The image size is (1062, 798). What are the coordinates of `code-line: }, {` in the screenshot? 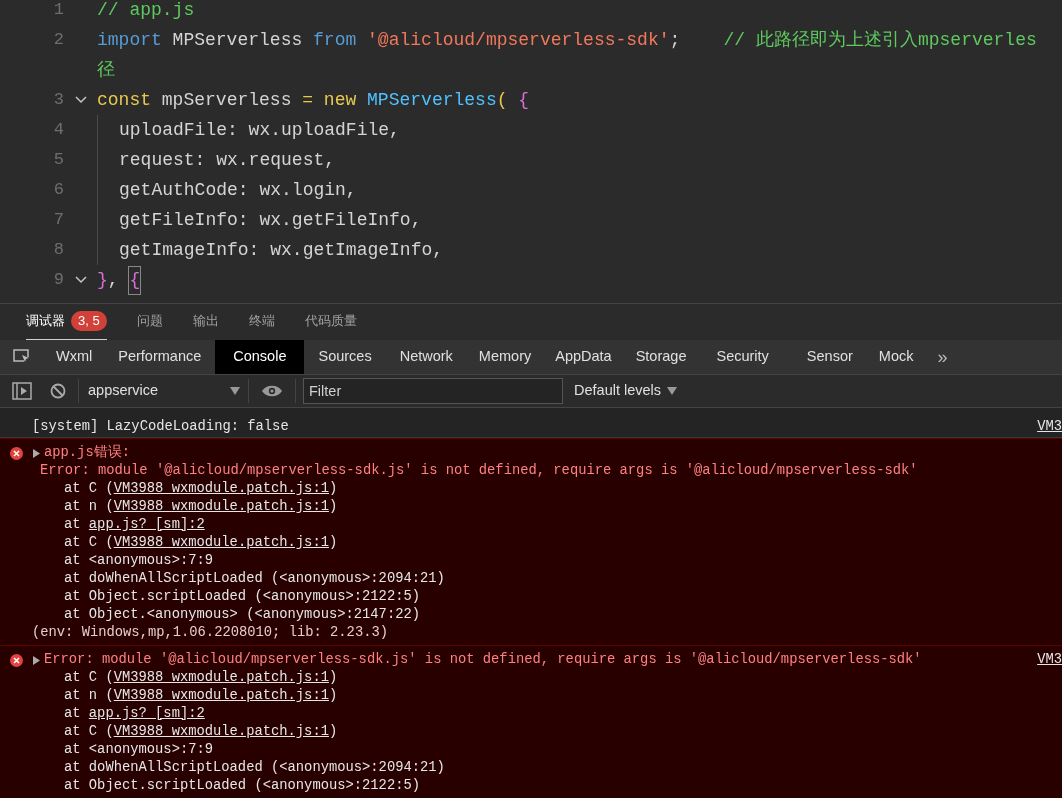 It's located at (119, 280).